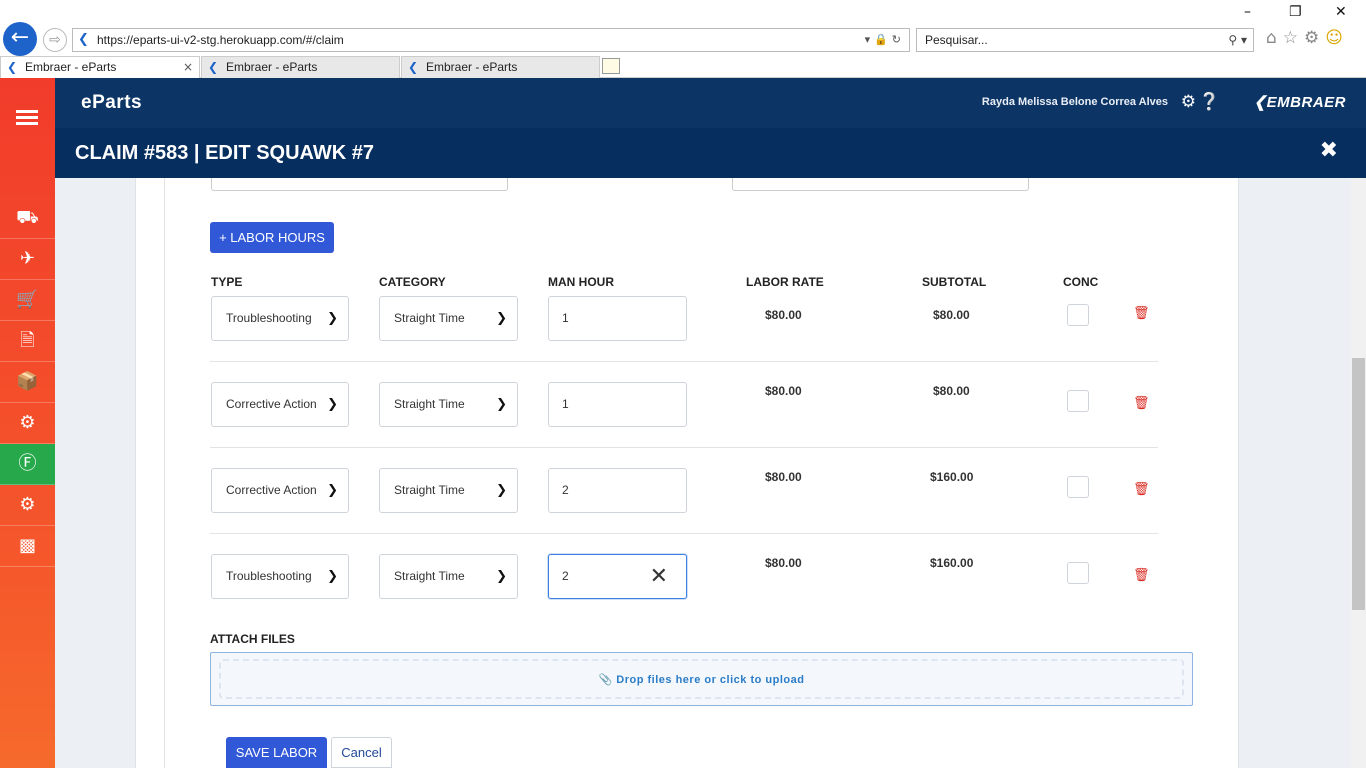 Image resolution: width=1366 pixels, height=768 pixels. Describe the element at coordinates (611, 66) in the screenshot. I see `new-tab-icon` at that location.